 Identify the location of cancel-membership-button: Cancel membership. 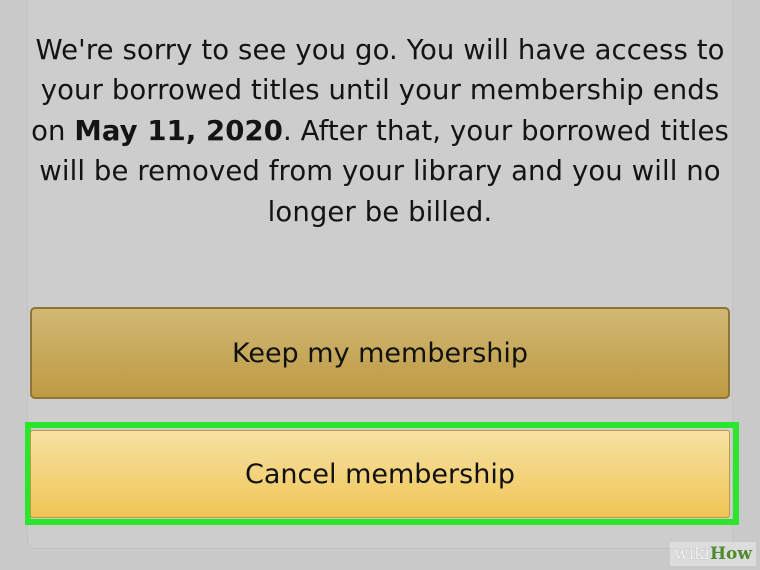
(380, 474).